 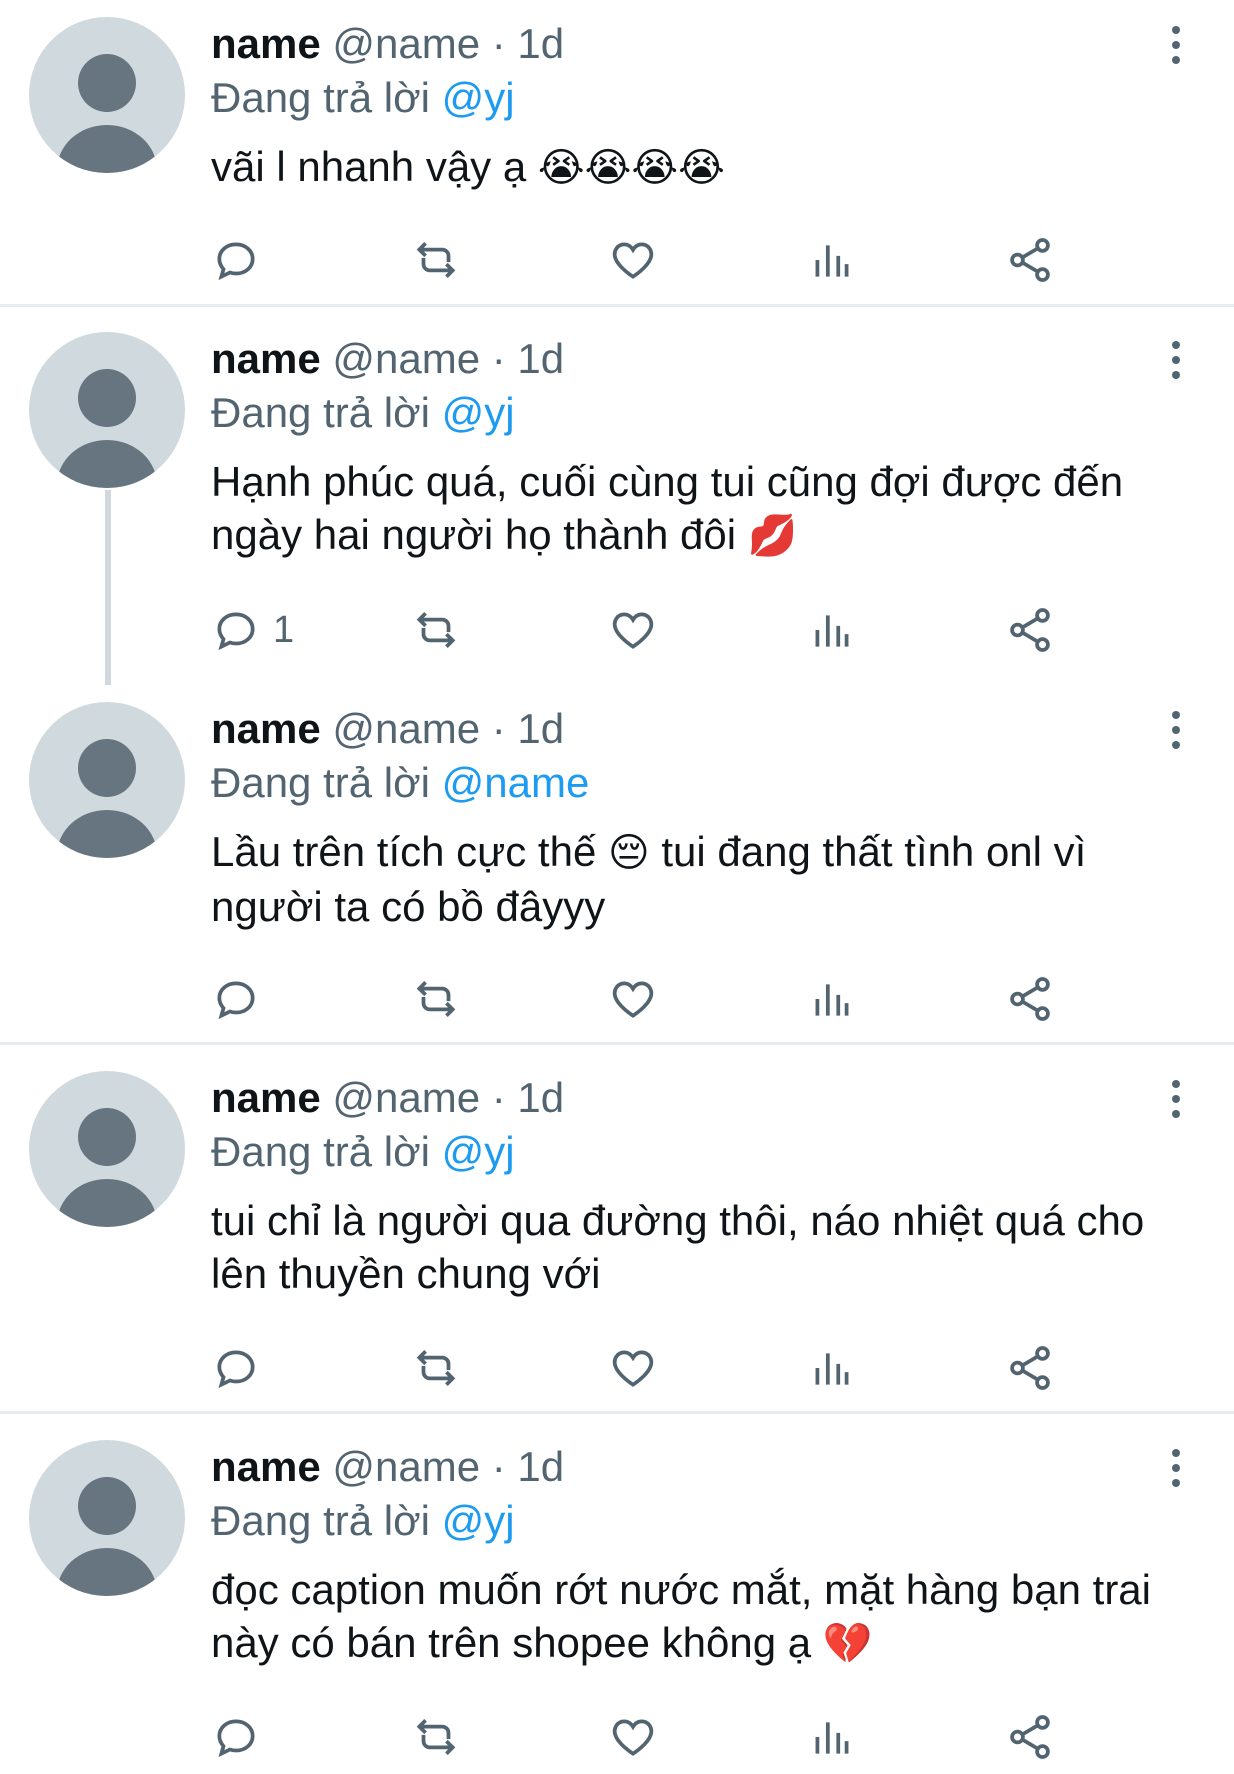 I want to click on replying-to: Đang trả lời @name, so click(x=400, y=783).